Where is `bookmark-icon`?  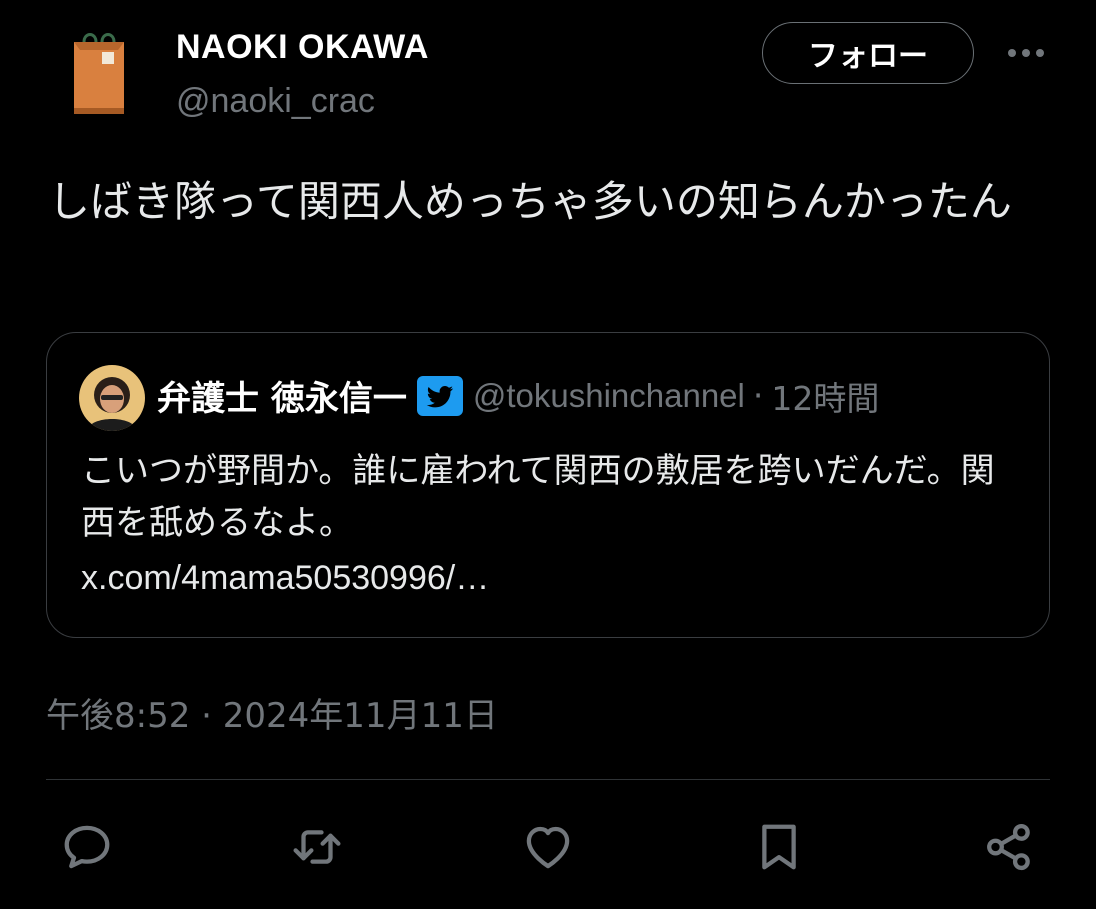
bookmark-icon is located at coordinates (779, 847).